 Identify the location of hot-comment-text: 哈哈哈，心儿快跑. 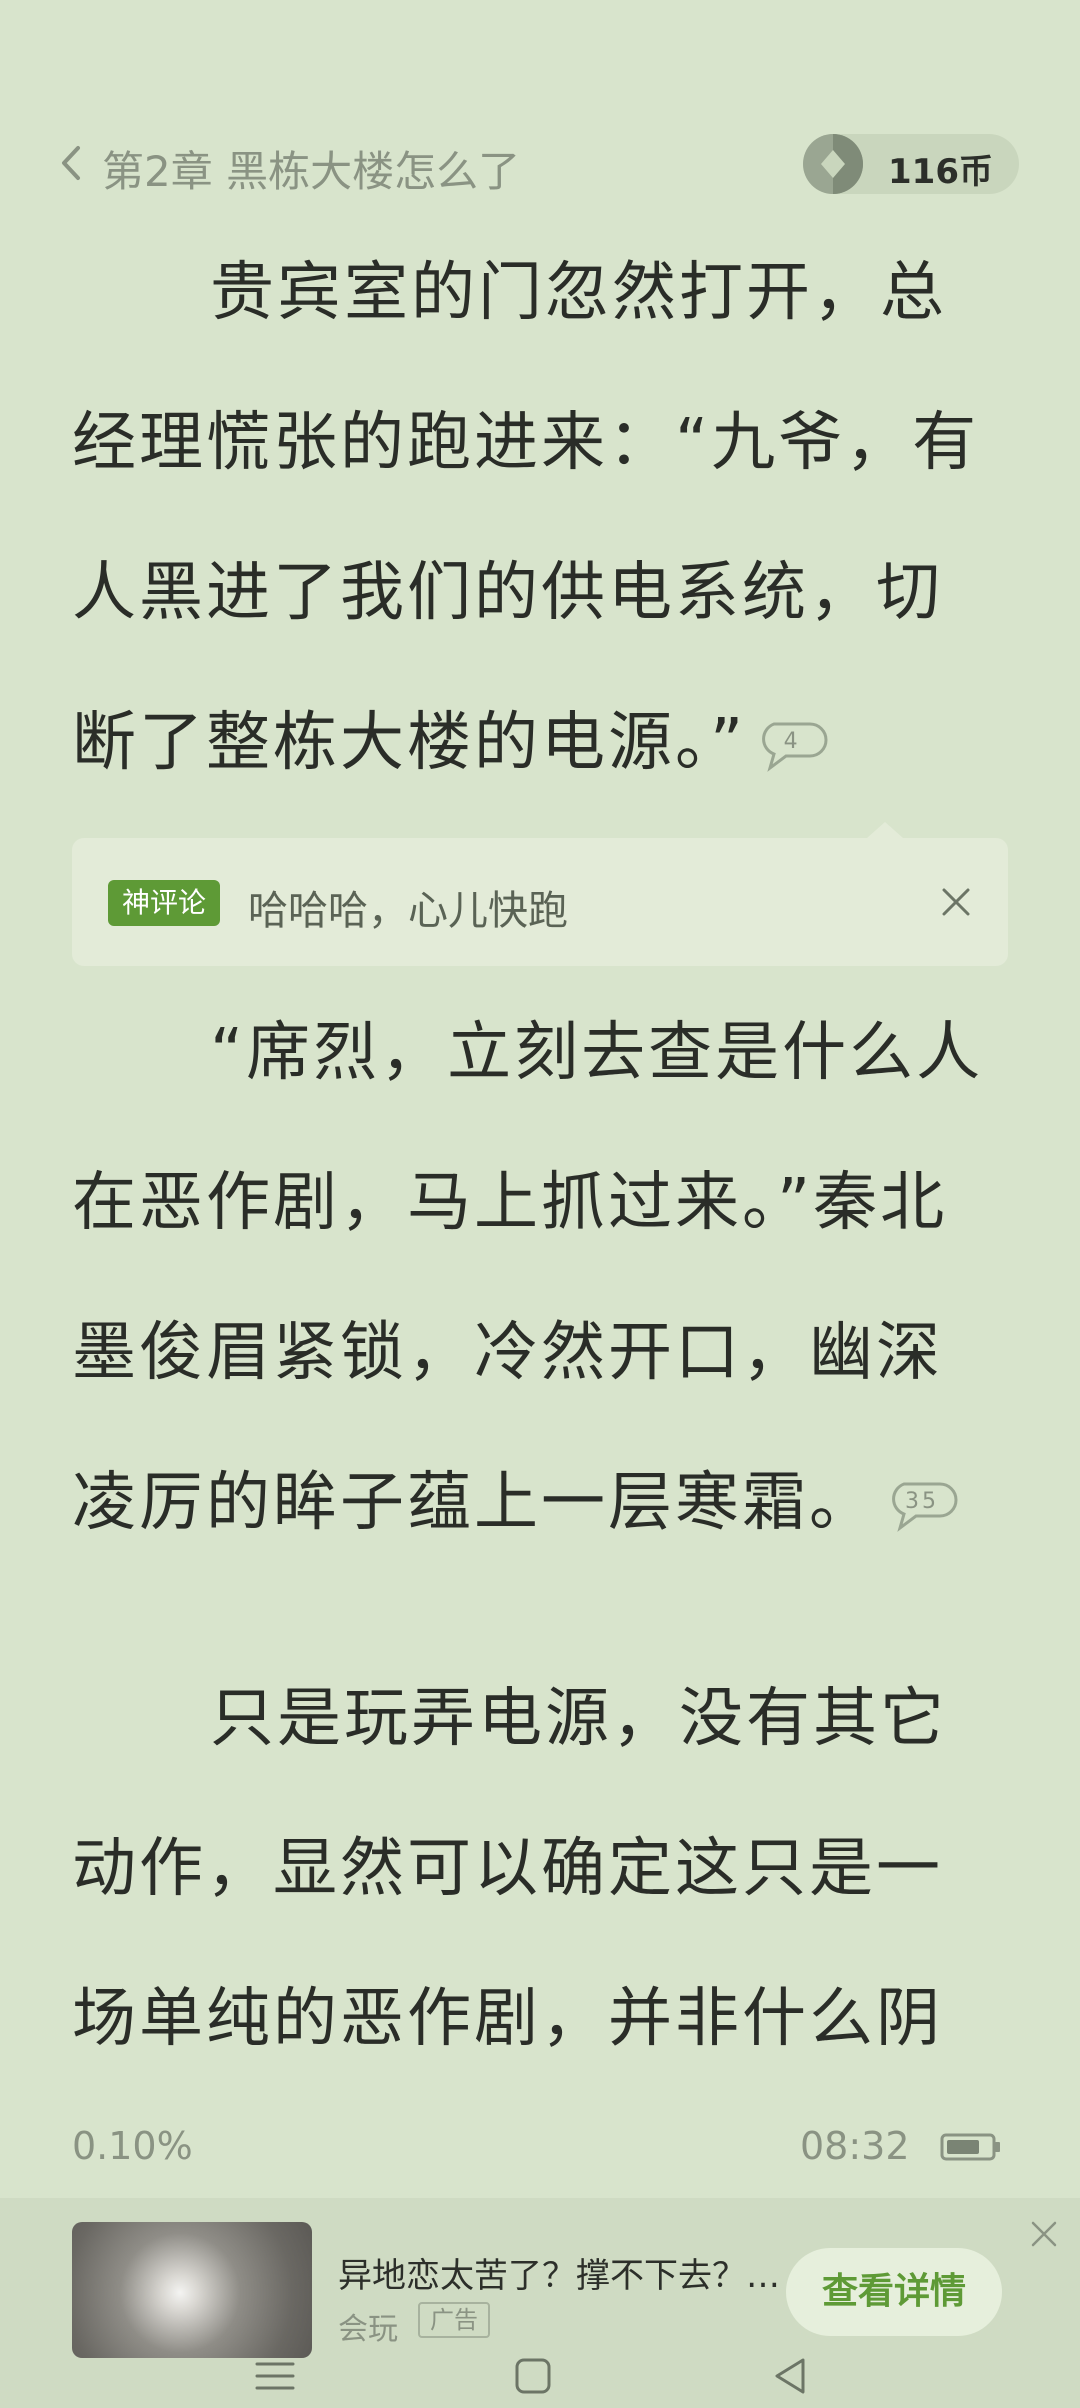
(408, 911).